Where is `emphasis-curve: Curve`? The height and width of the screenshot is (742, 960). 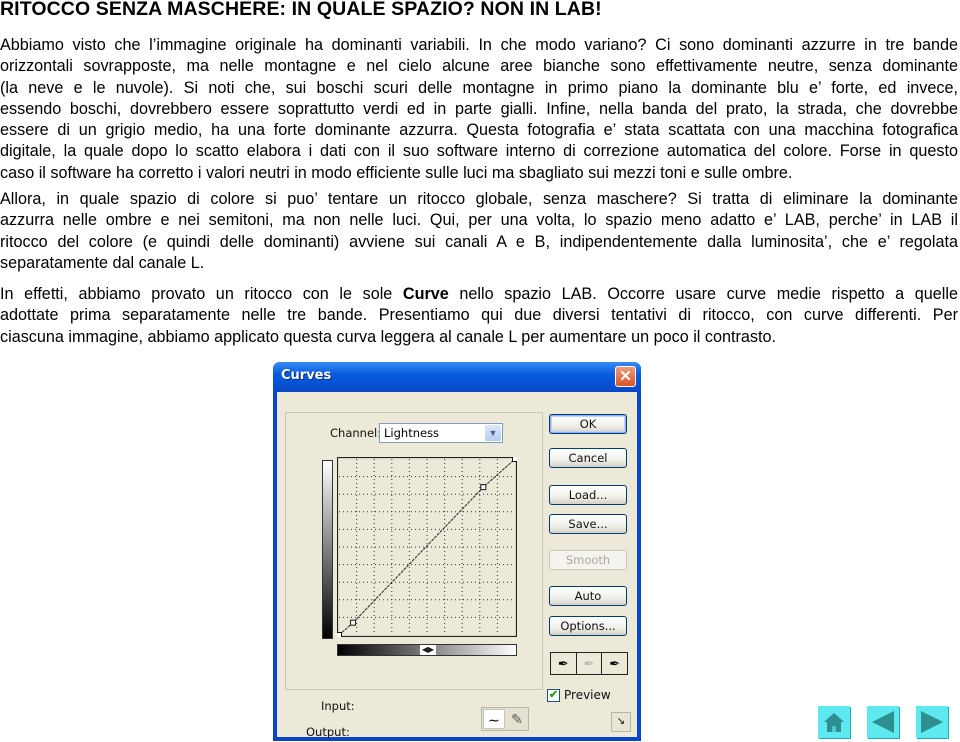
emphasis-curve: Curve is located at coordinates (425, 294).